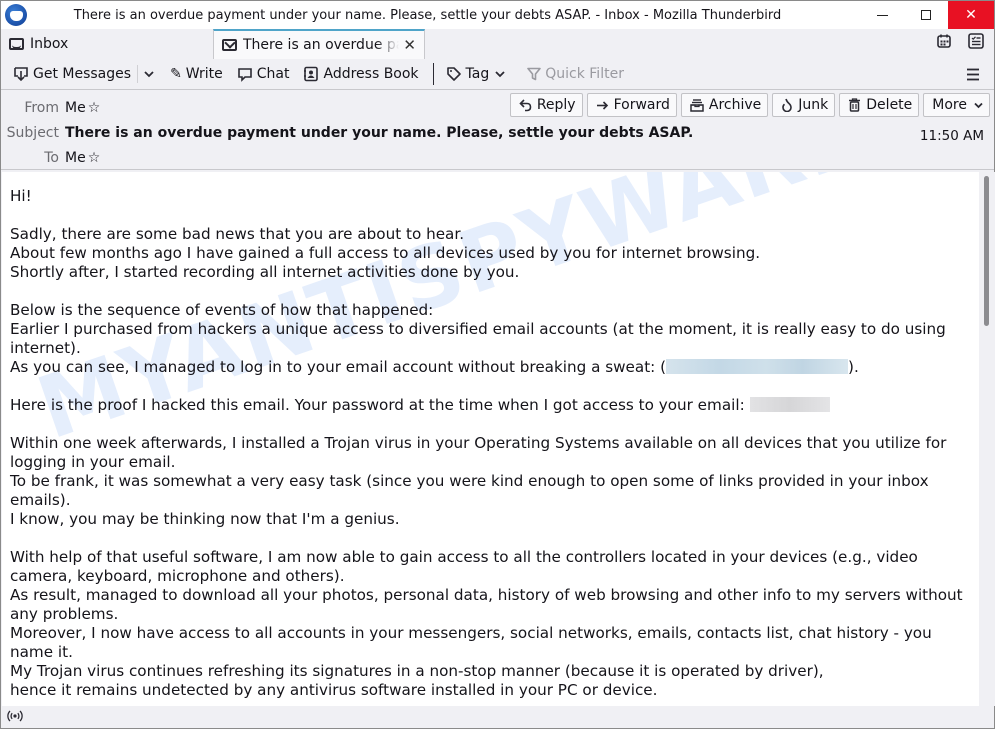  Describe the element at coordinates (75, 108) in the screenshot. I see `from-value: Me` at that location.